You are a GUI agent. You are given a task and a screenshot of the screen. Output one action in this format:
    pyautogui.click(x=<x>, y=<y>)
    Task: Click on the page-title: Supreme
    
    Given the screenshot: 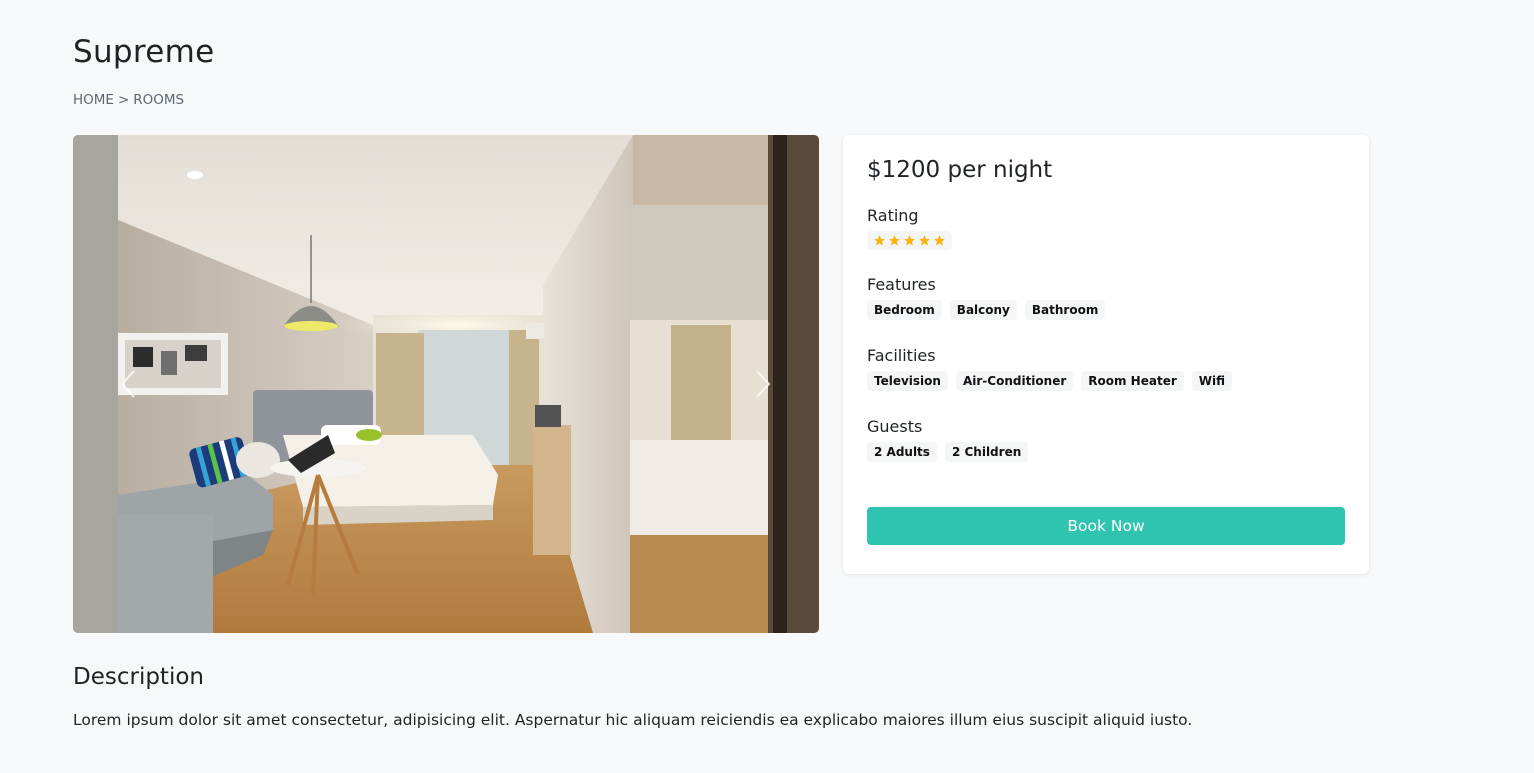 What is the action you would take?
    pyautogui.click(x=144, y=52)
    